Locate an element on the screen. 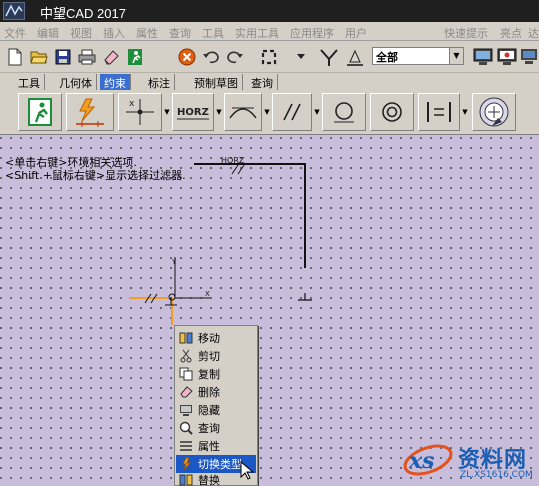 The height and width of the screenshot is (486, 539). app-logo-icon is located at coordinates (14, 11).